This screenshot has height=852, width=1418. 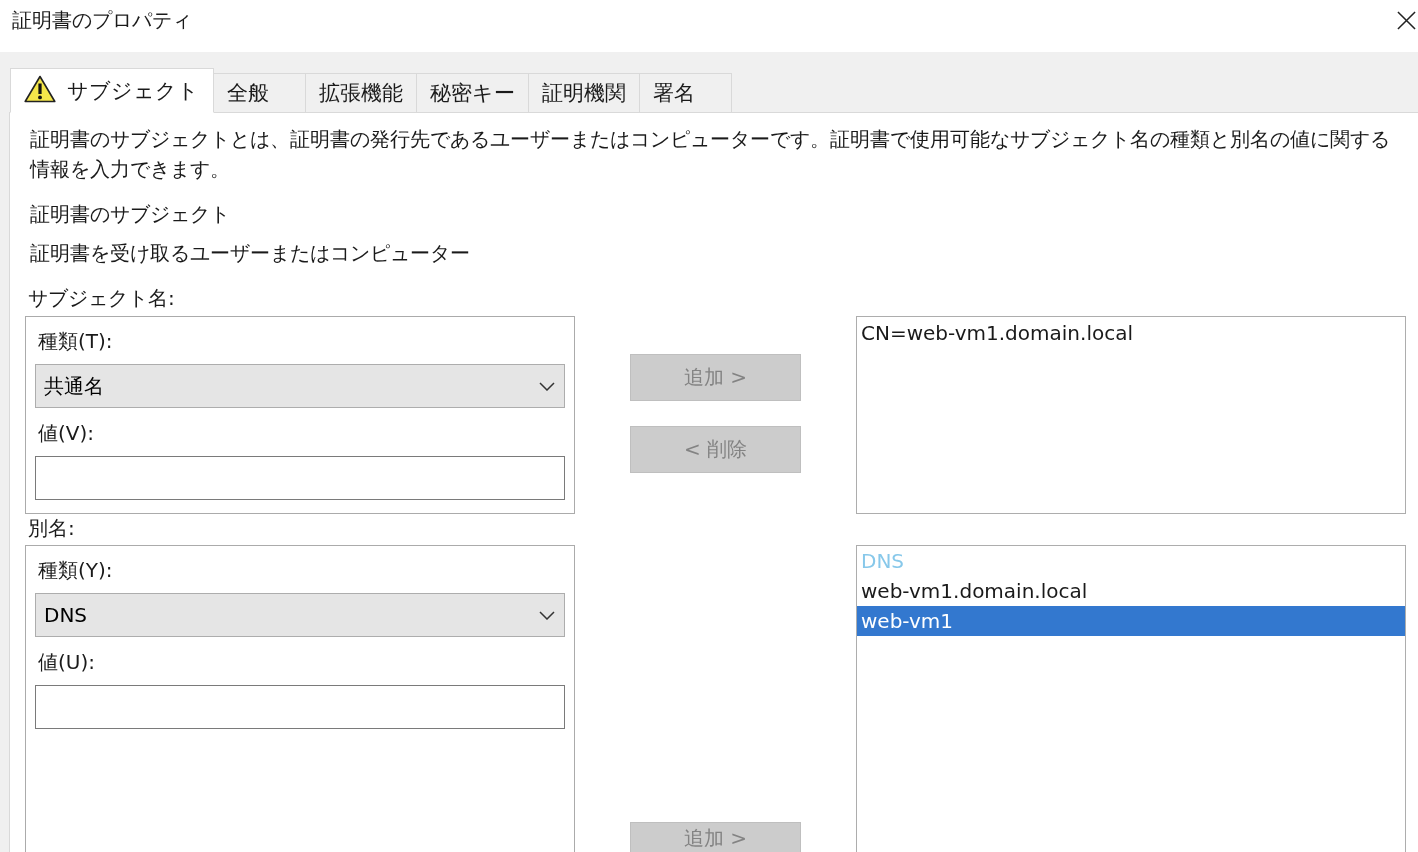 What do you see at coordinates (130, 214) in the screenshot?
I see `section-heading: 証明書のサブジェクト` at bounding box center [130, 214].